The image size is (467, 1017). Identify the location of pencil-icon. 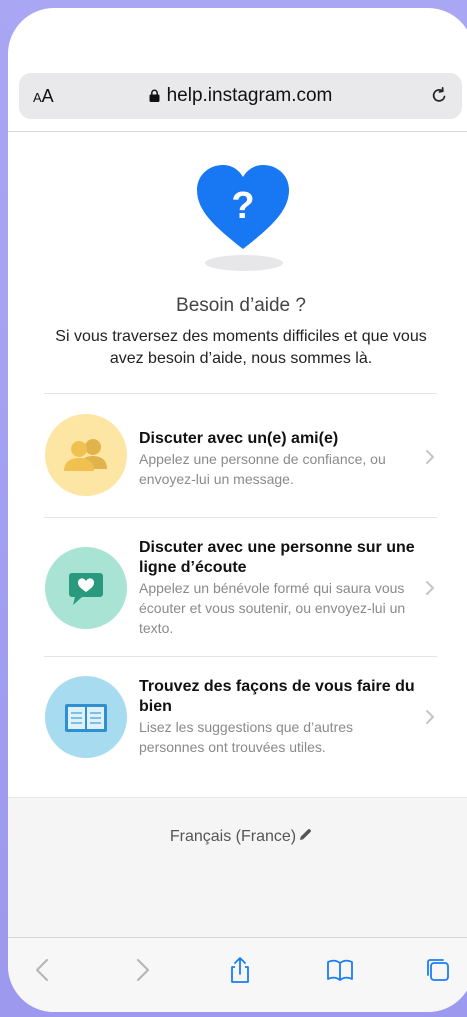
(306, 834).